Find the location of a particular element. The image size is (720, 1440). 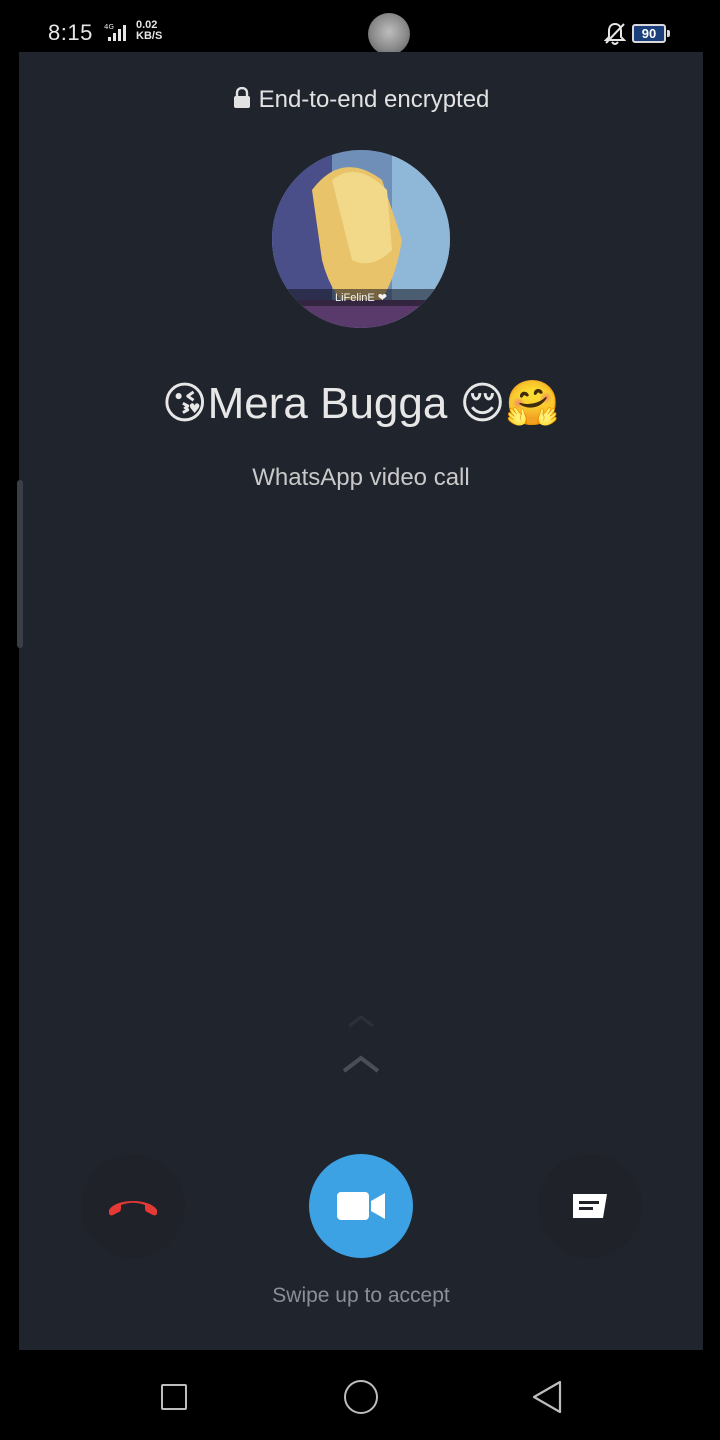

back-button is located at coordinates (547, 1399).